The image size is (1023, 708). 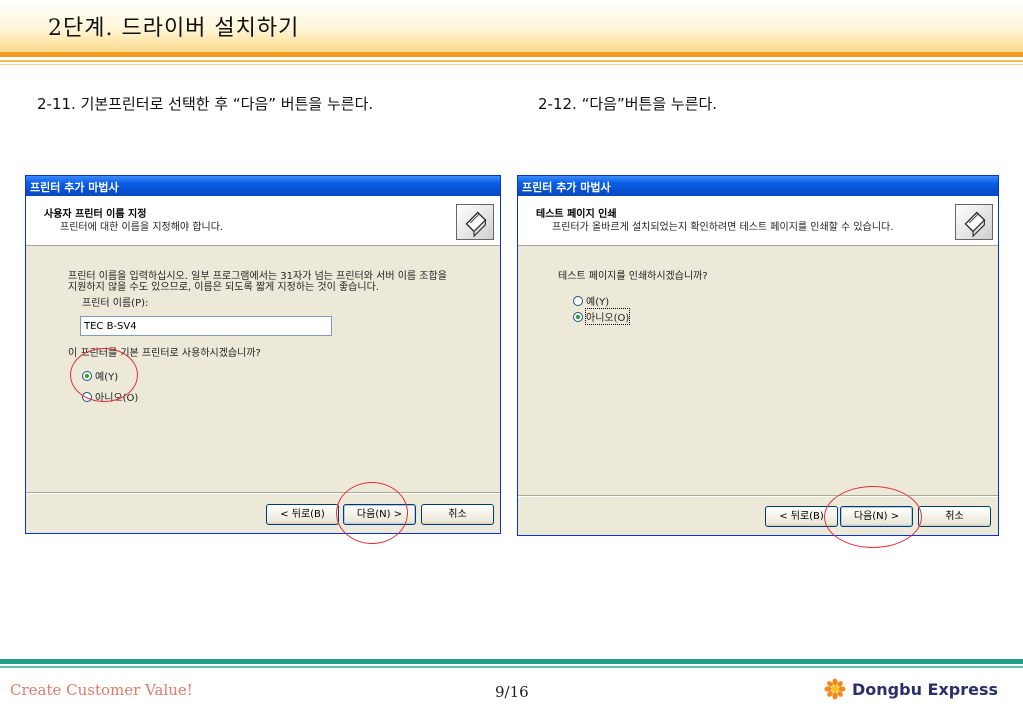 What do you see at coordinates (511, 54) in the screenshot?
I see `header-divider` at bounding box center [511, 54].